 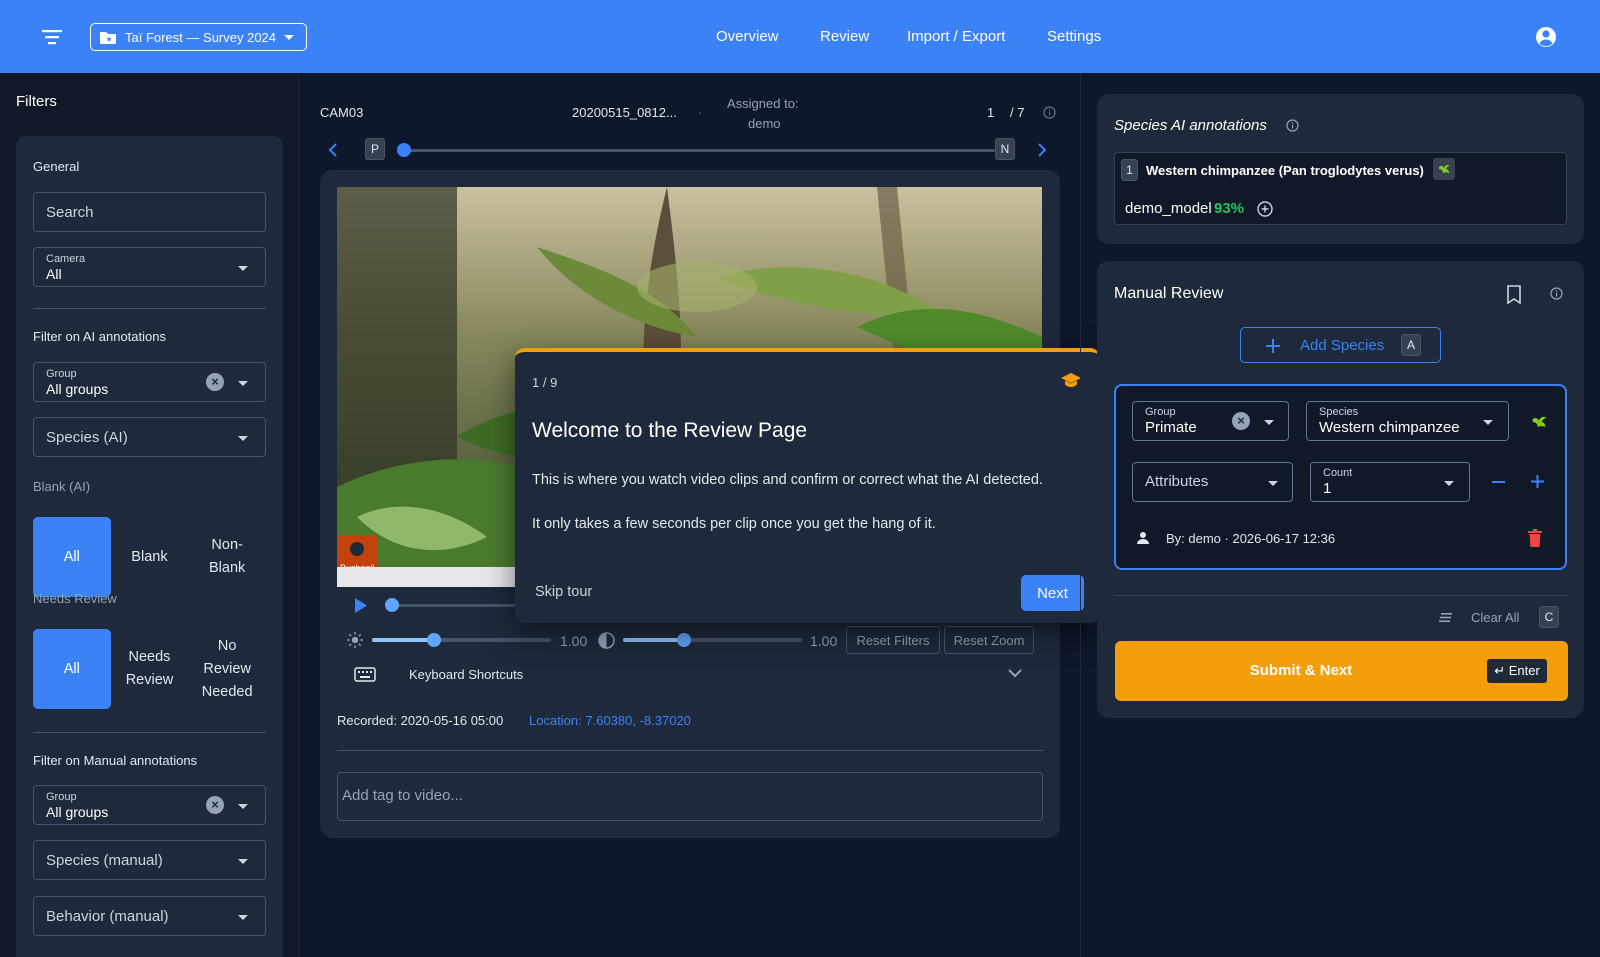 What do you see at coordinates (1390, 482) in the screenshot?
I see `count-select: Count 1` at bounding box center [1390, 482].